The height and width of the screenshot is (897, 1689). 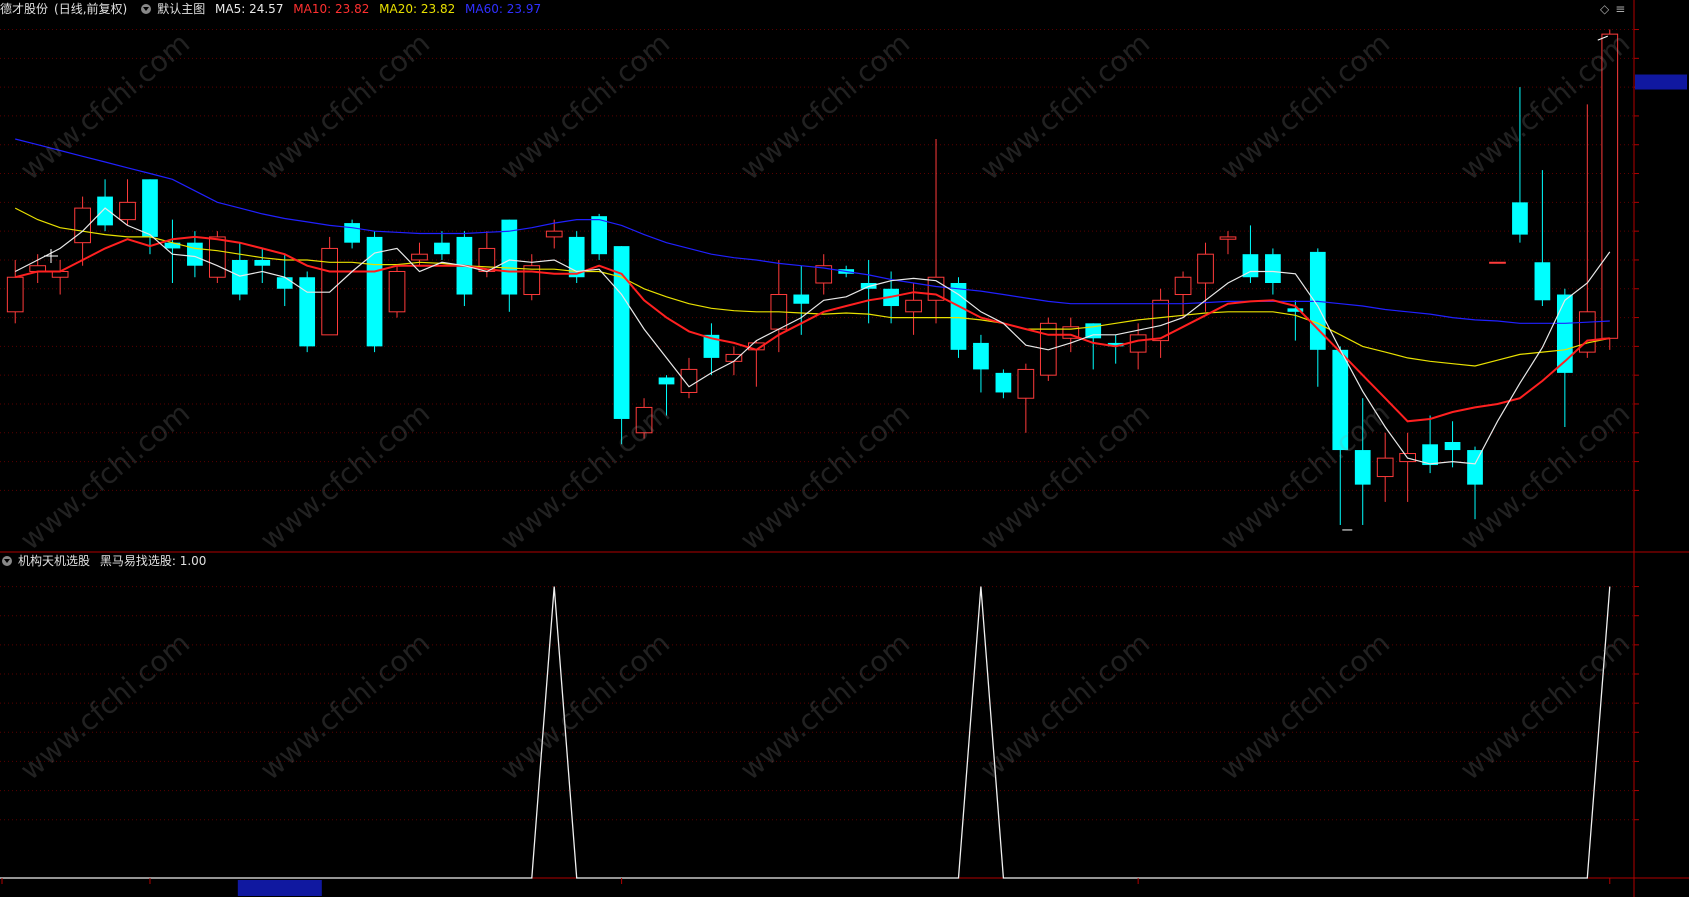 I want to click on stock-title: 德才股份 (日线,前复权), so click(x=66, y=9).